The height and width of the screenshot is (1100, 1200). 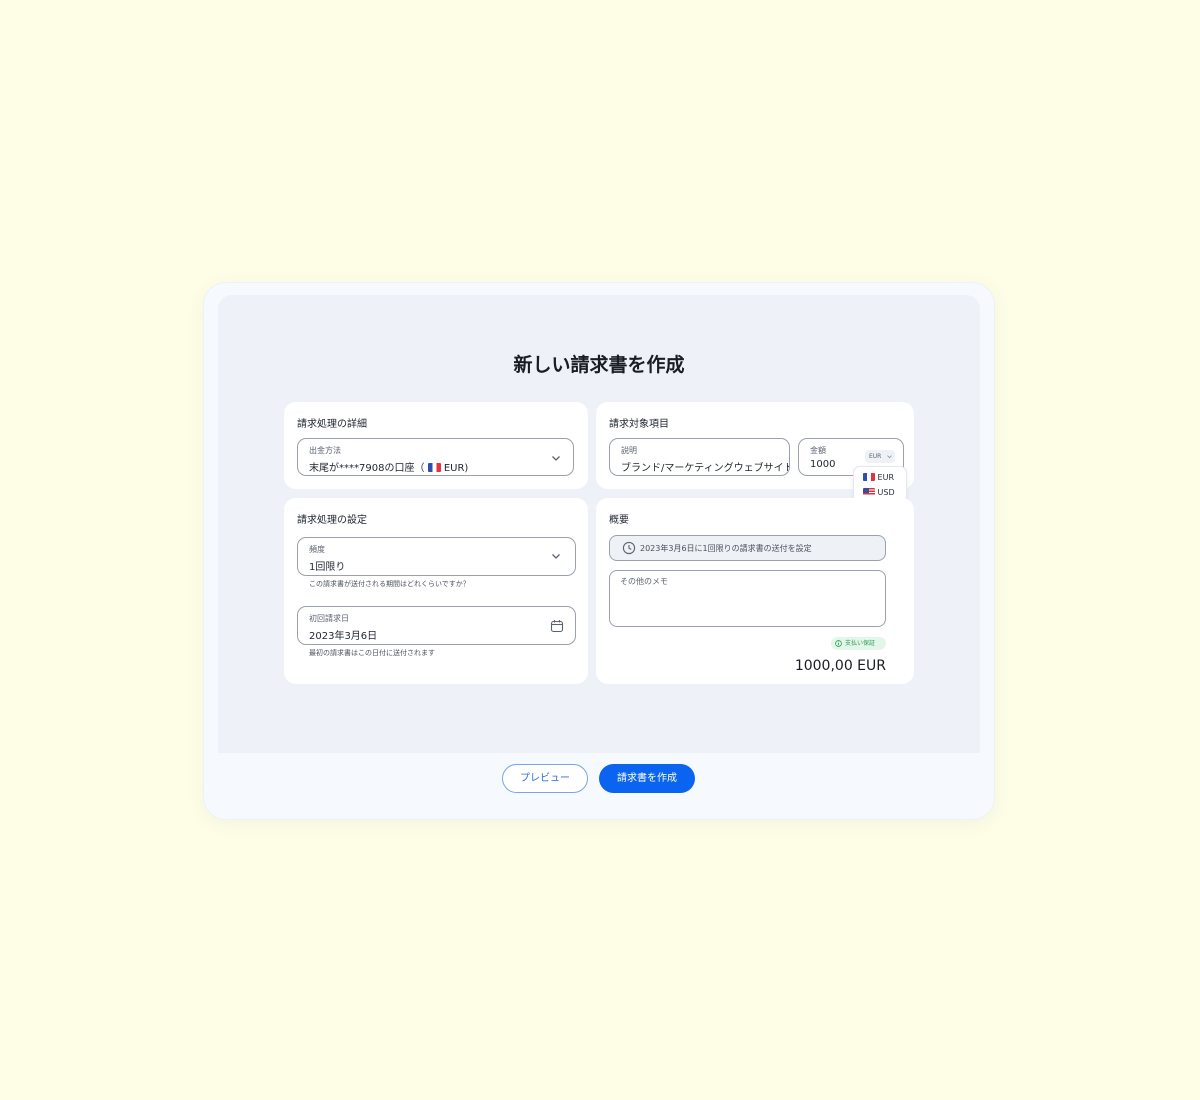 I want to click on status-badge-text: 支払い保証, so click(x=860, y=643).